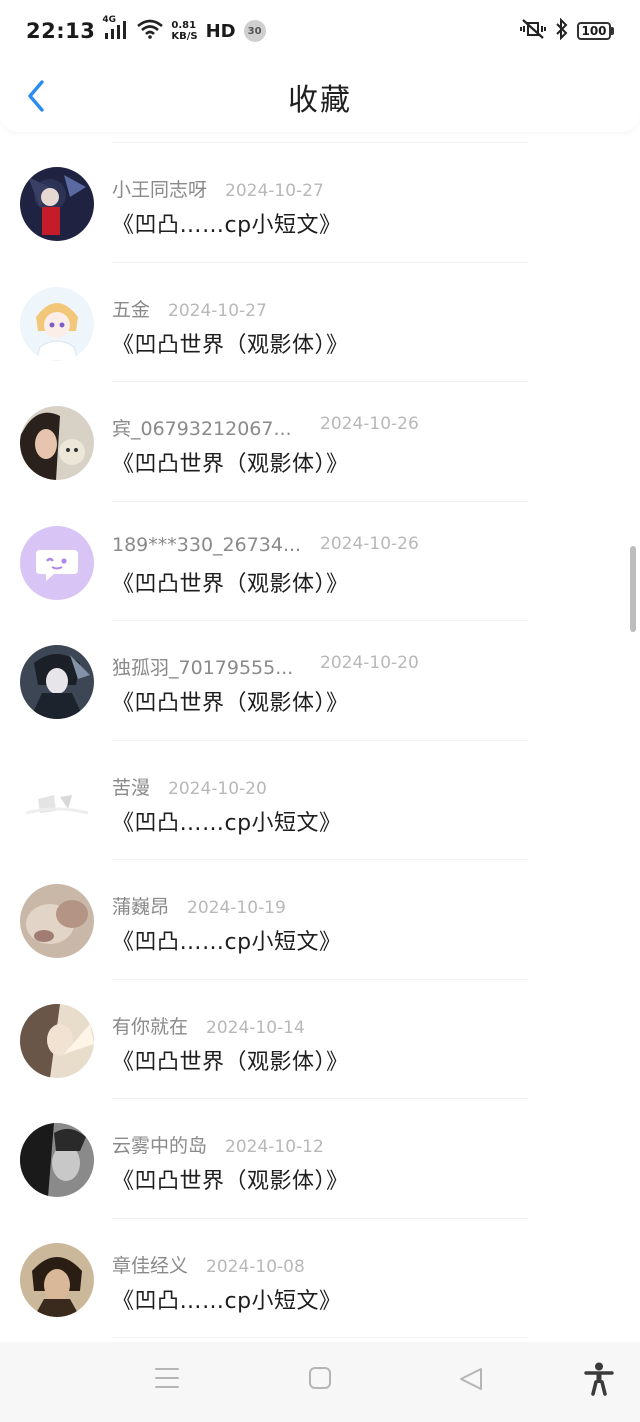 Image resolution: width=640 pixels, height=1422 pixels. Describe the element at coordinates (366, 905) in the screenshot. I see `item-meta: 蒲巍昂 2024-10-19` at that location.